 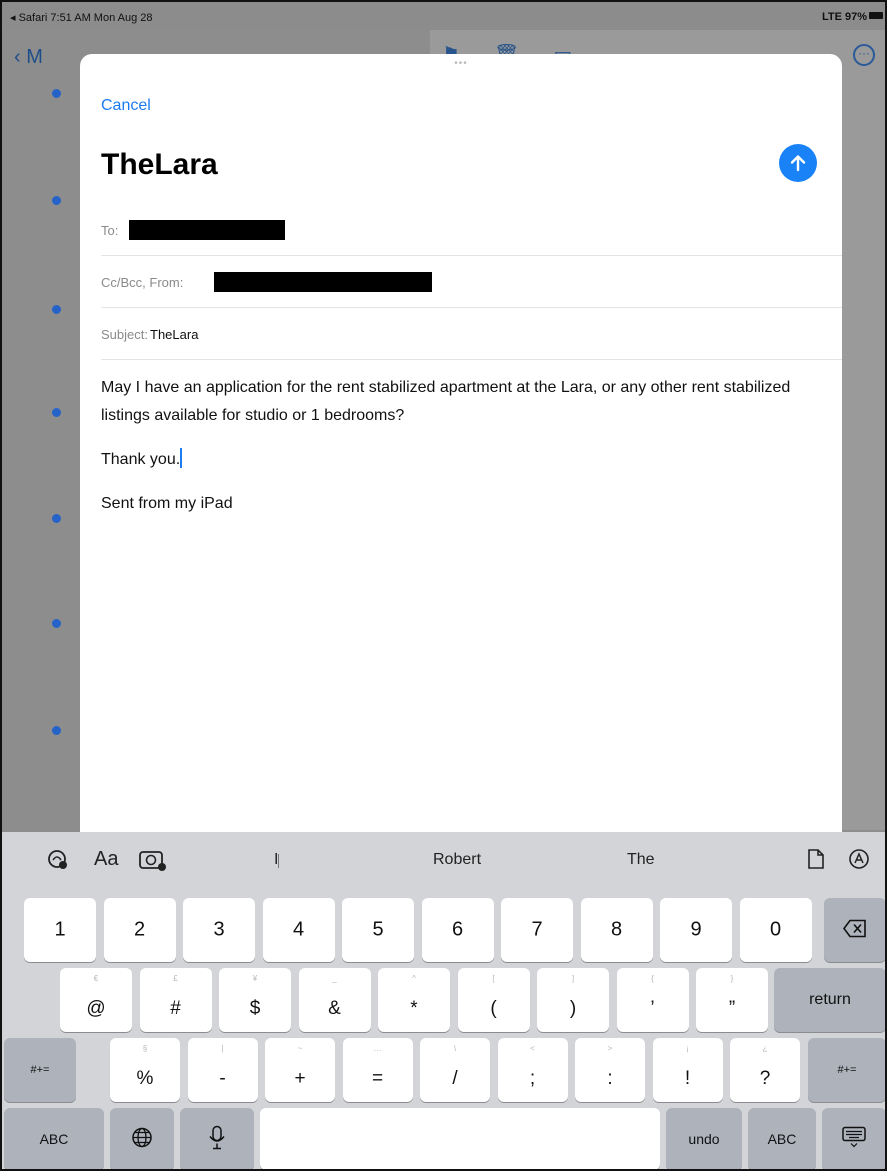 What do you see at coordinates (377, 1070) in the screenshot?
I see `symbol-key: … =` at bounding box center [377, 1070].